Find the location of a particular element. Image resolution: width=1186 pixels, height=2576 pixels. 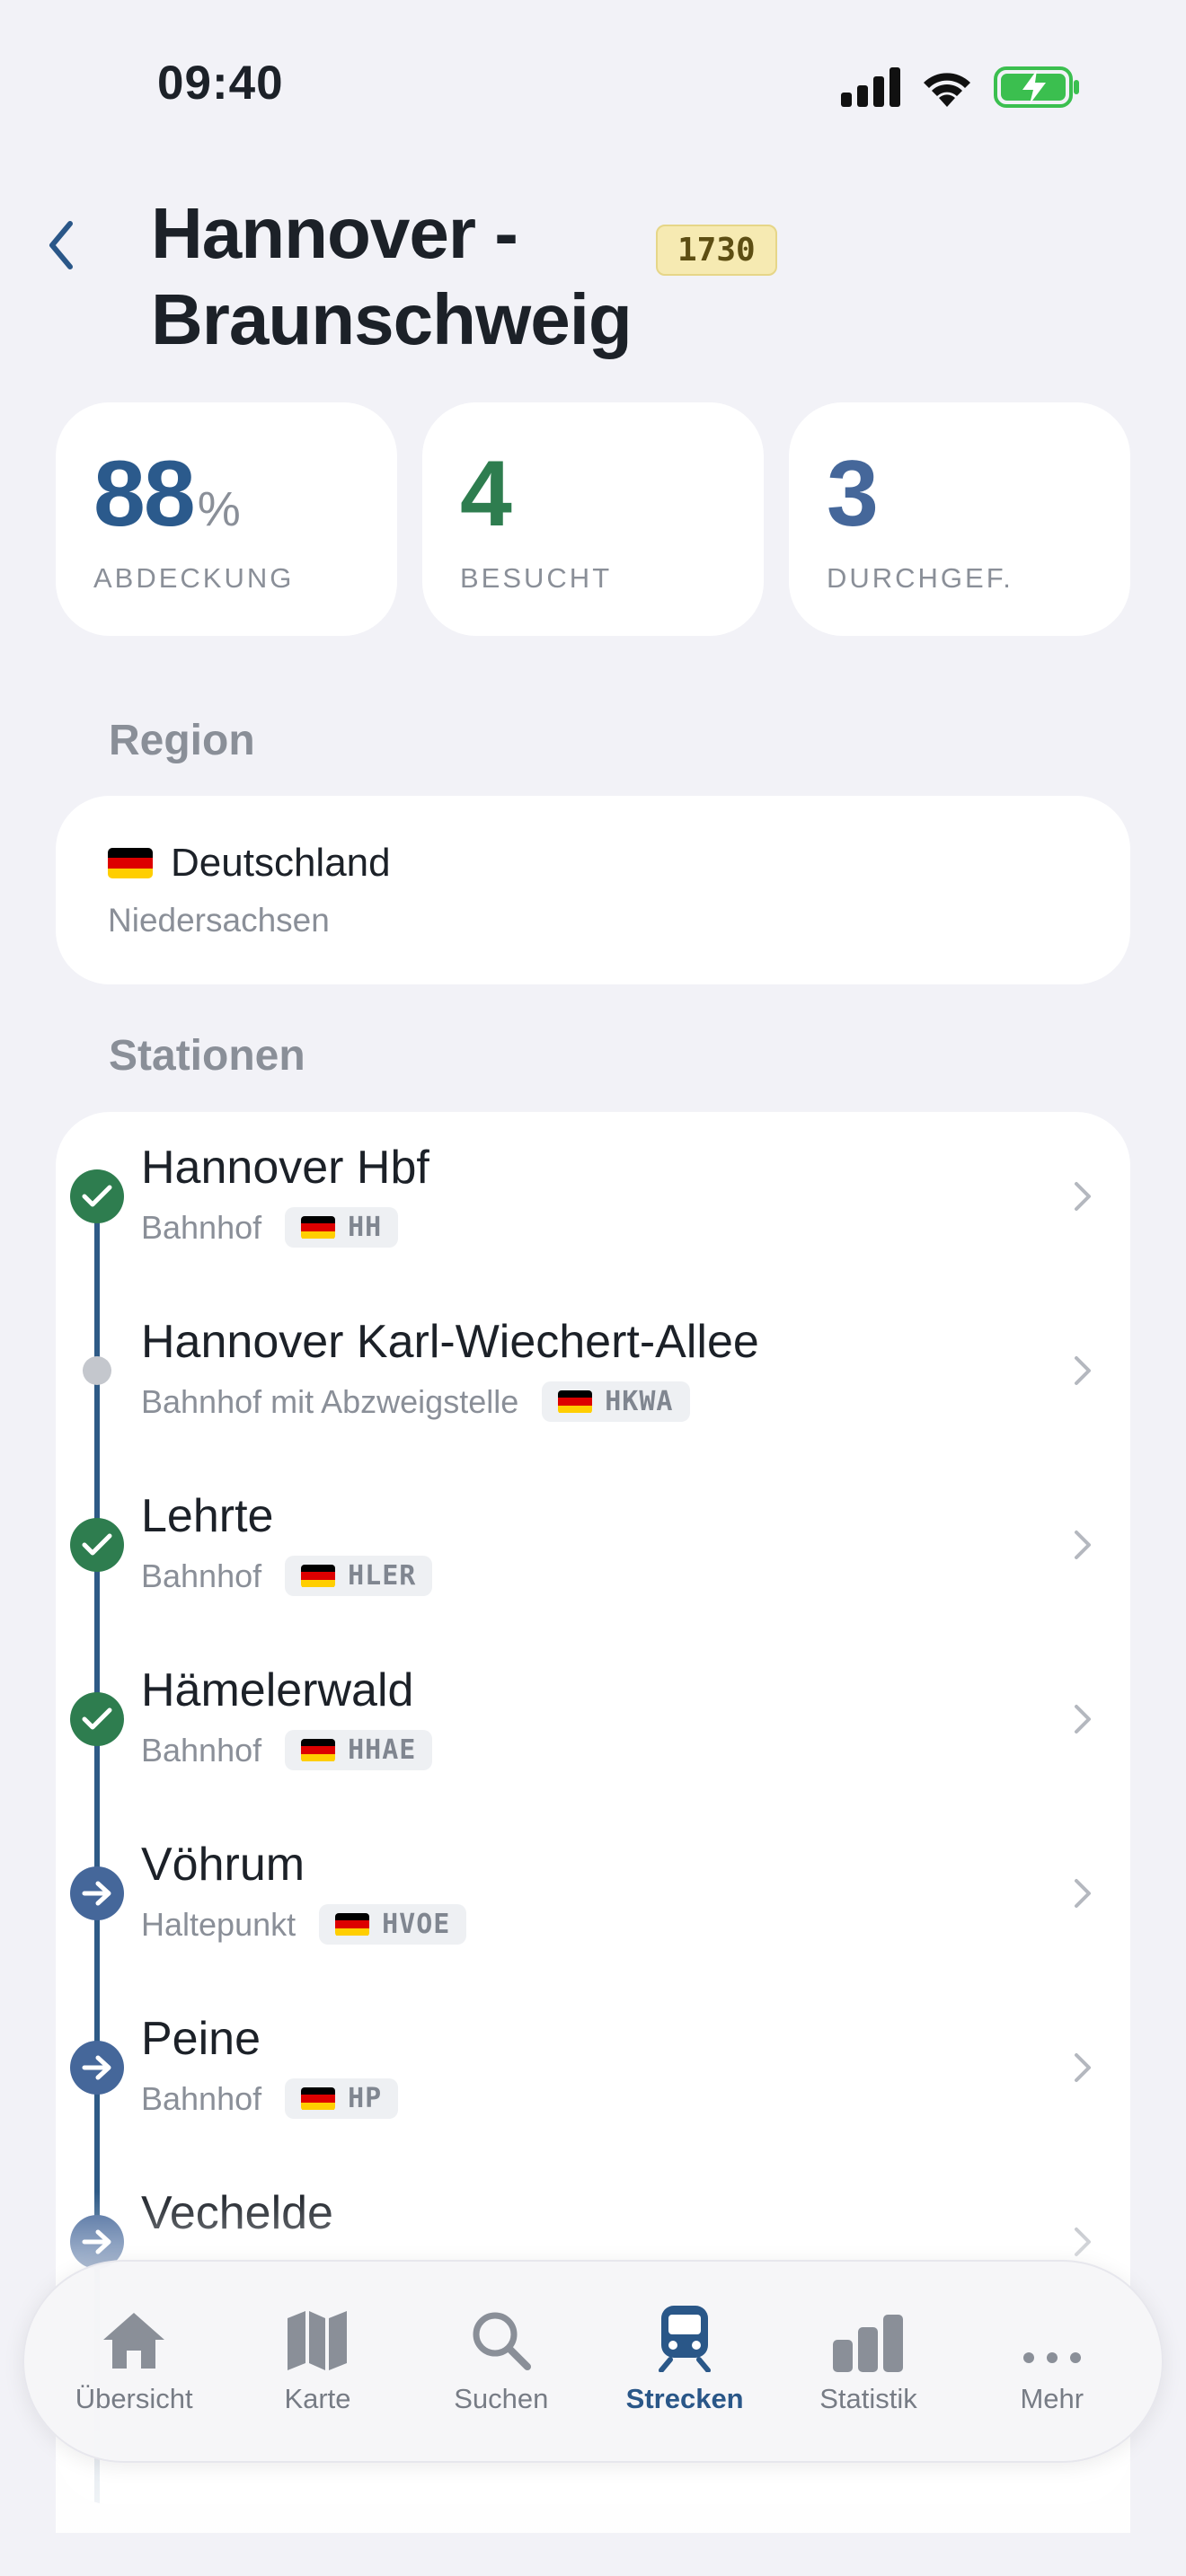

stat-card-coverage: 88% ABDECKUNG is located at coordinates (226, 519).